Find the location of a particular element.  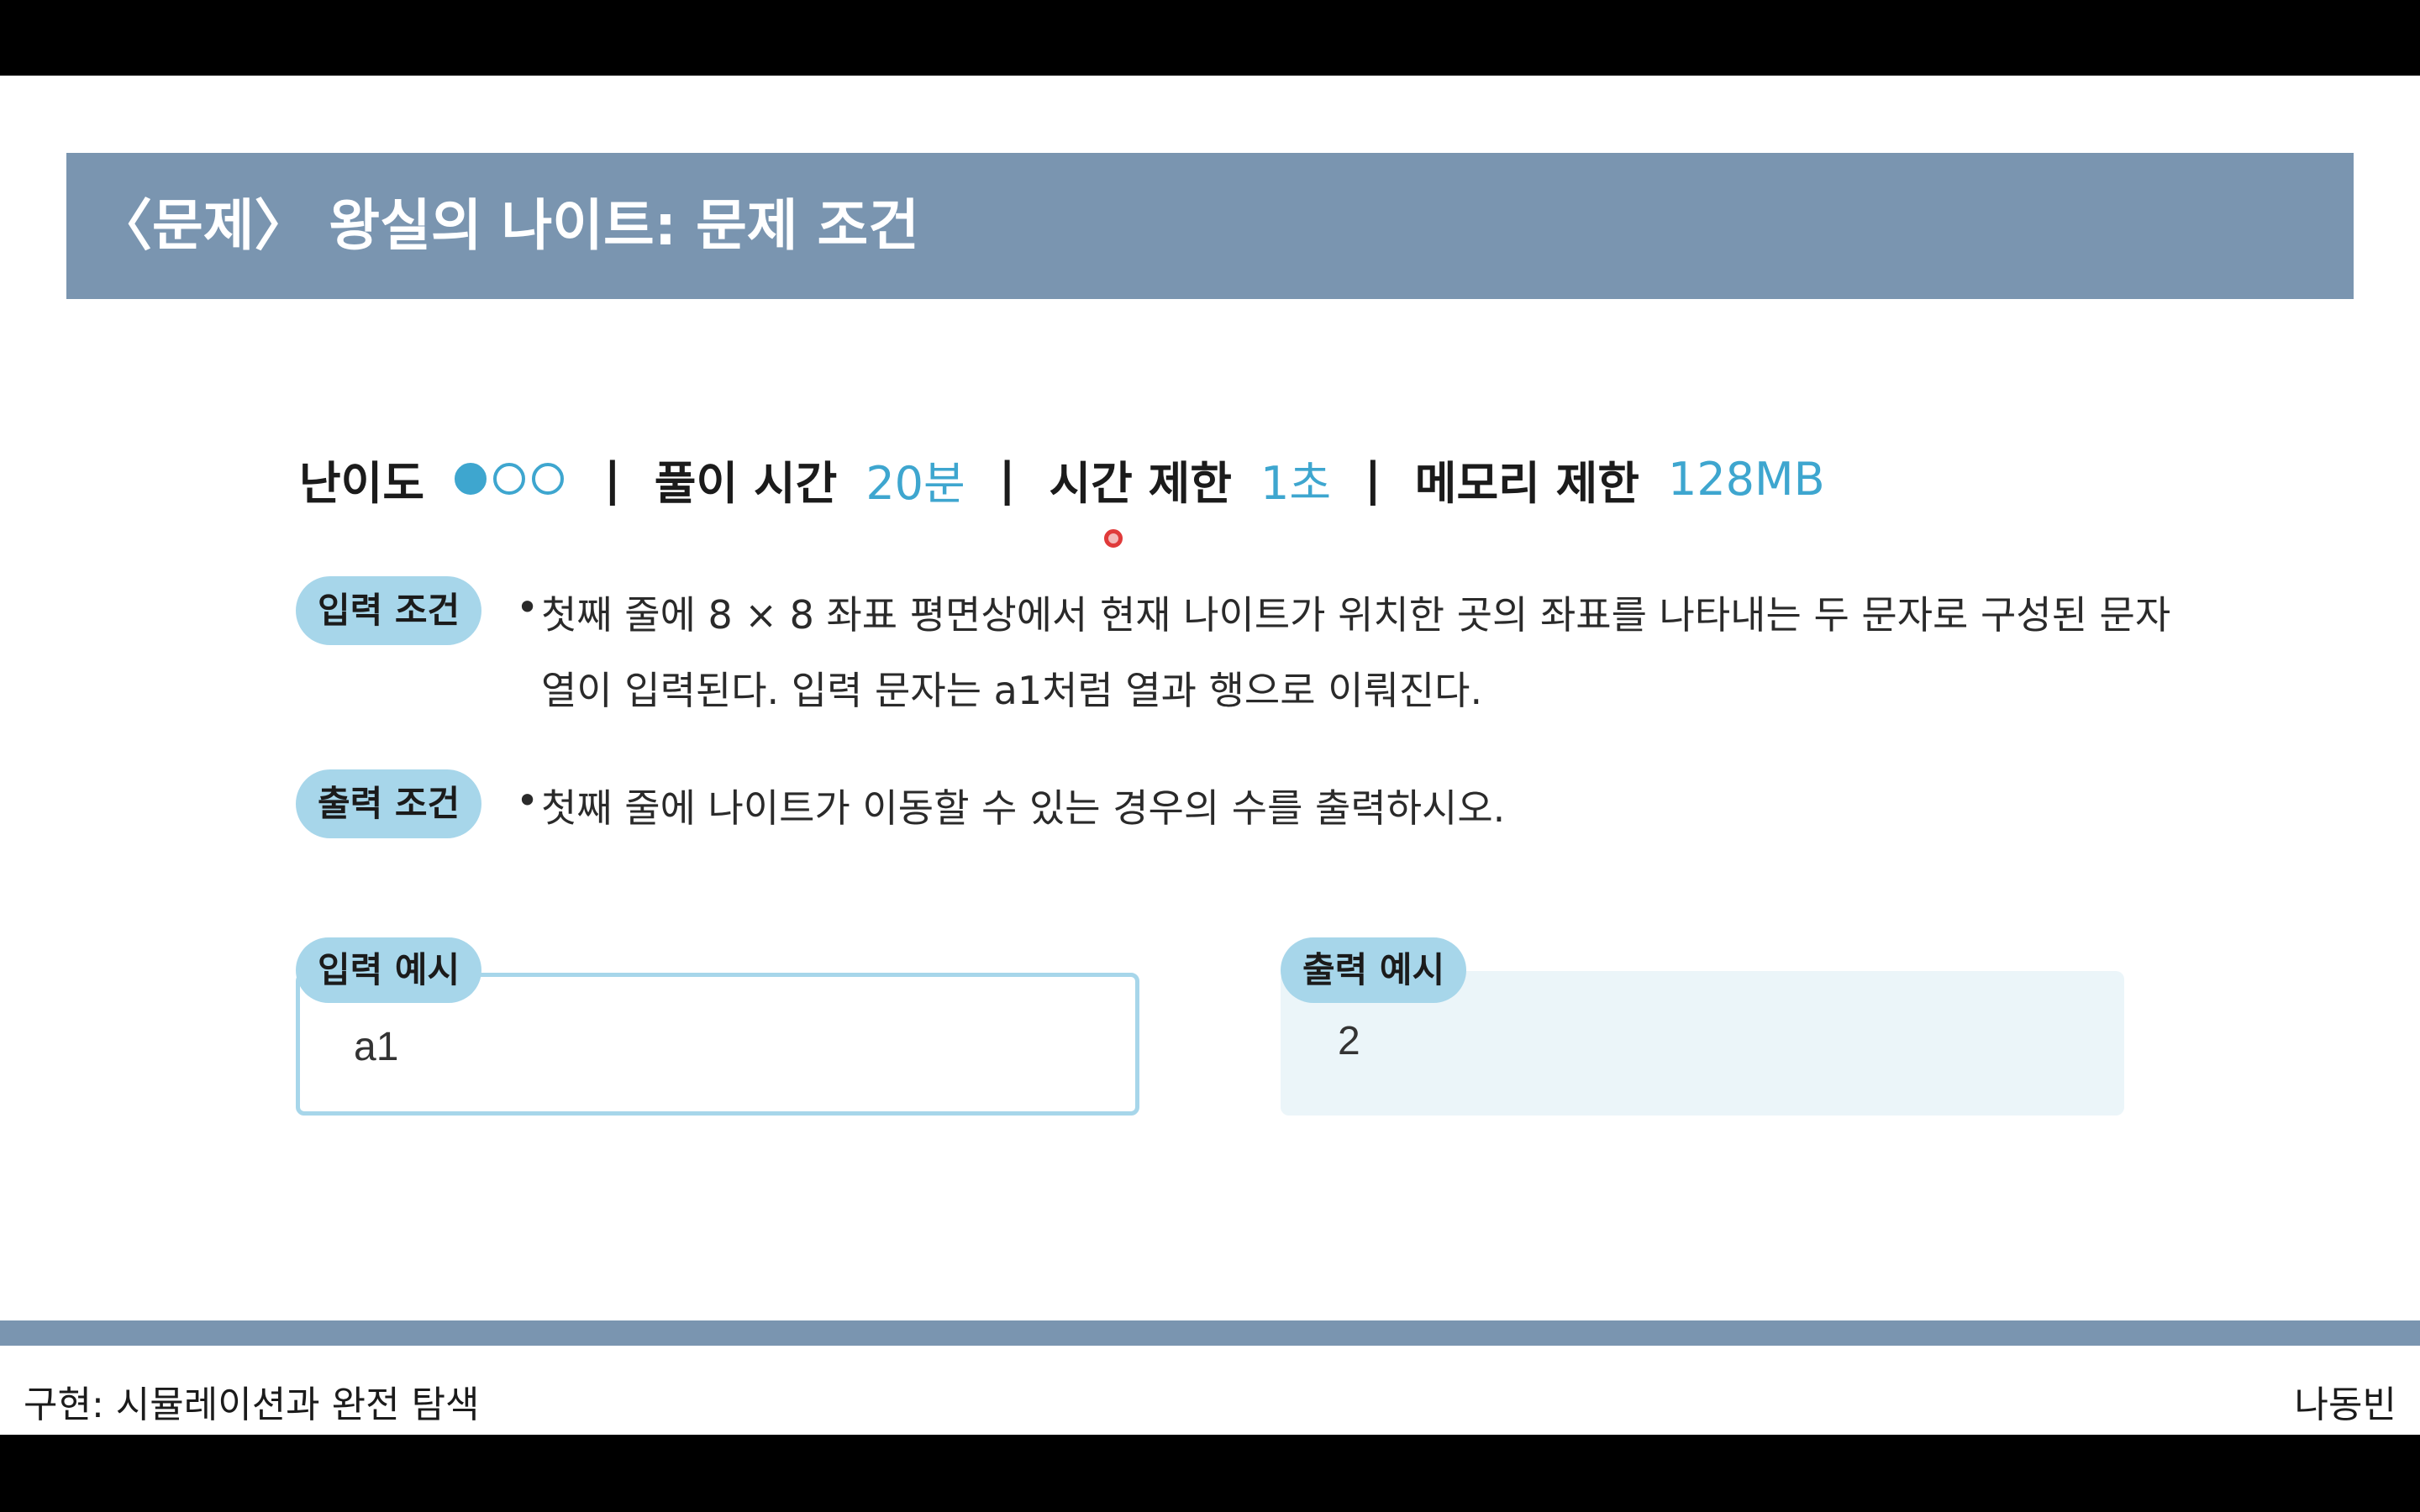

difficulty-rating is located at coordinates (513, 479).